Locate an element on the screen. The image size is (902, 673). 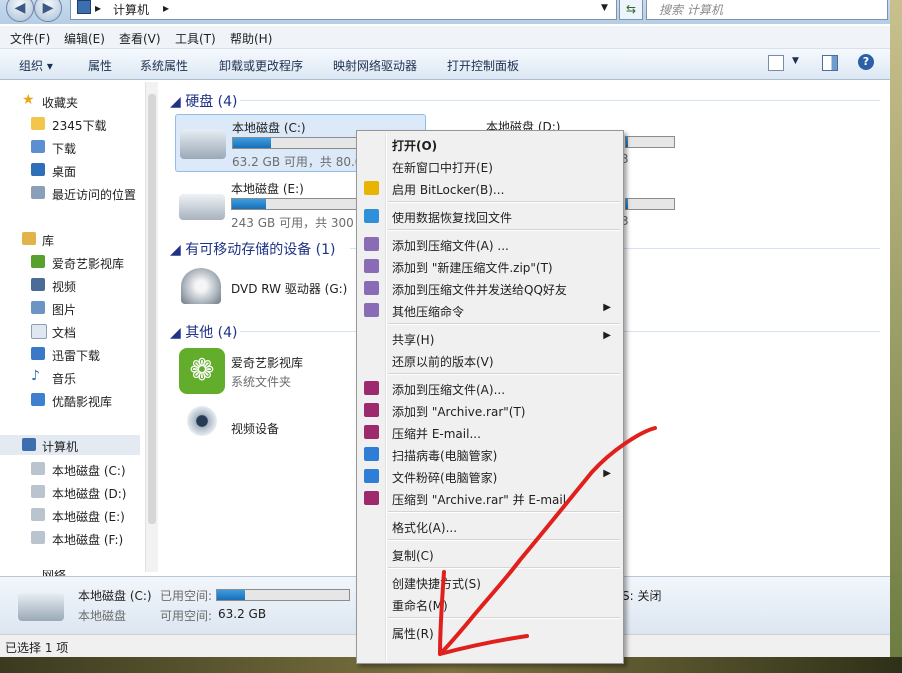
refresh-button: ⇆ is located at coordinates (631, 10).